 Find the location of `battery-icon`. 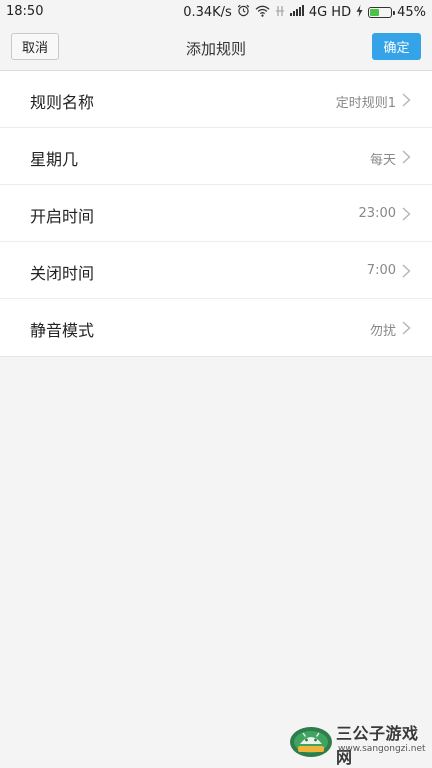

battery-icon is located at coordinates (382, 12).